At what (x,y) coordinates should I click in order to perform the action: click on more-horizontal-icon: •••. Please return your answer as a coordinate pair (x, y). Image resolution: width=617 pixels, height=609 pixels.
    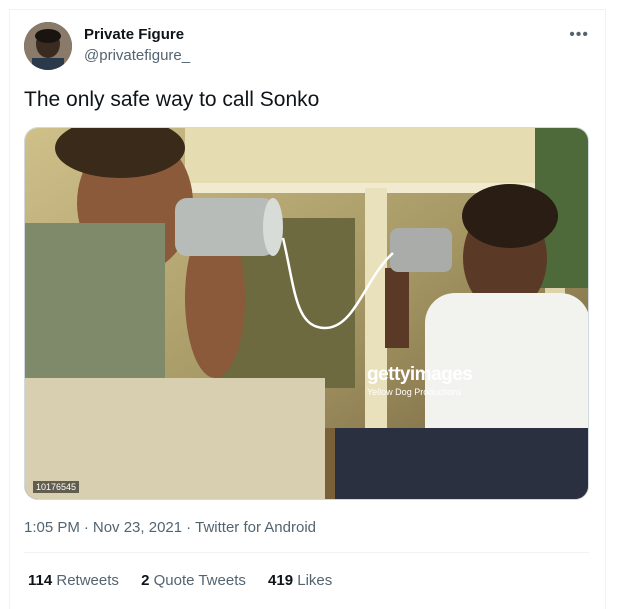
    Looking at the image, I should click on (579, 35).